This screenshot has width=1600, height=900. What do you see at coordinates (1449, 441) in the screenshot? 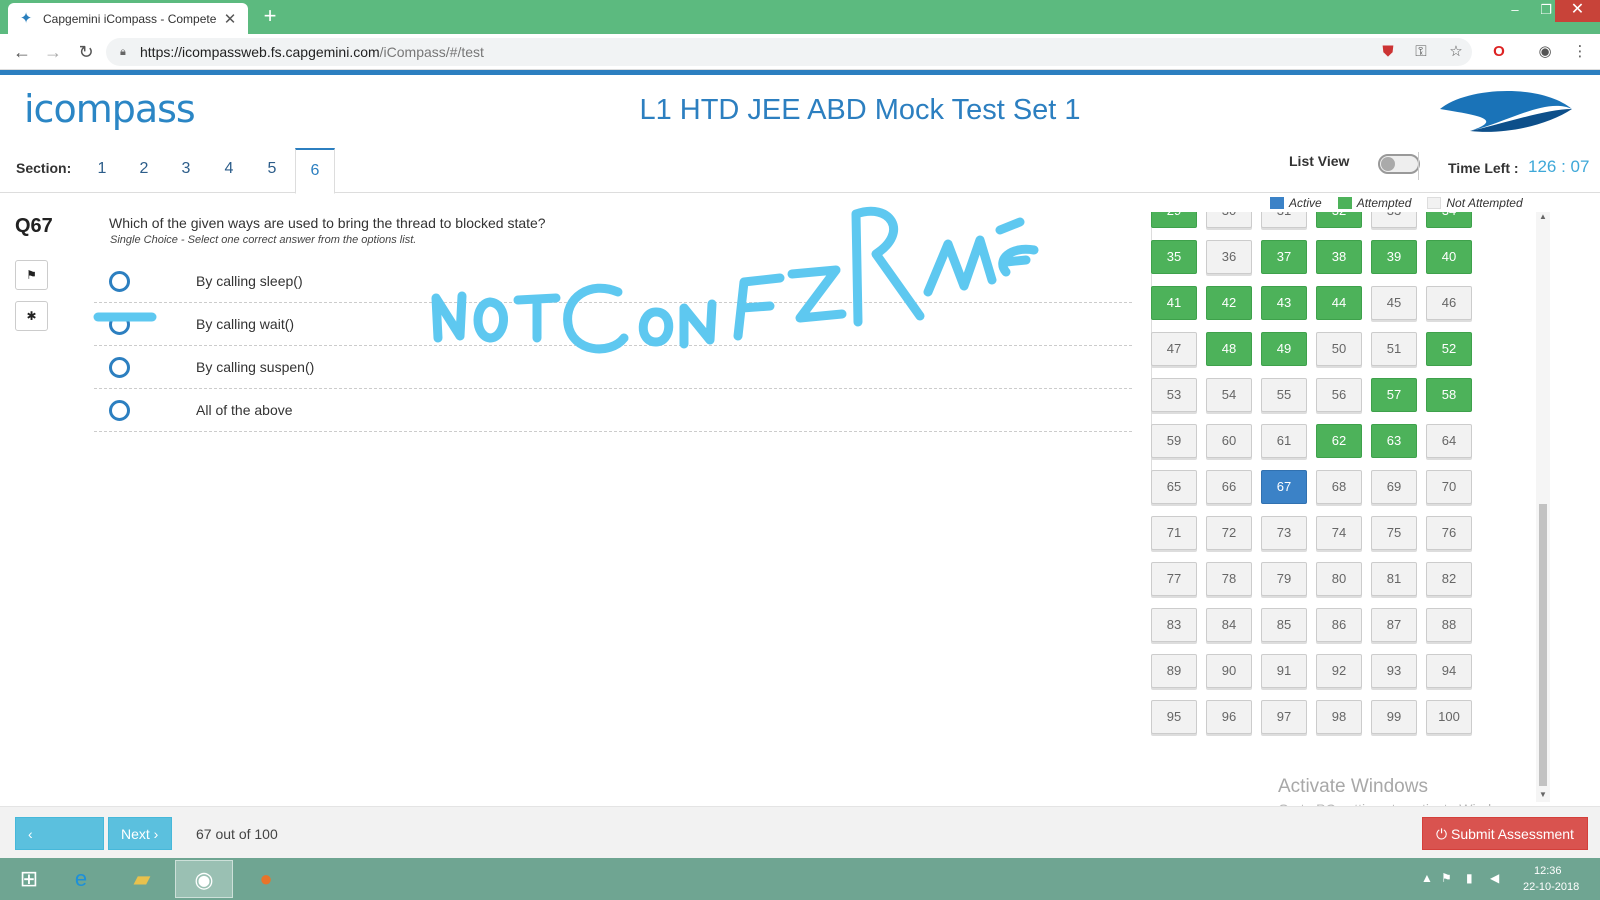
I see `palette-question-64: 64` at bounding box center [1449, 441].